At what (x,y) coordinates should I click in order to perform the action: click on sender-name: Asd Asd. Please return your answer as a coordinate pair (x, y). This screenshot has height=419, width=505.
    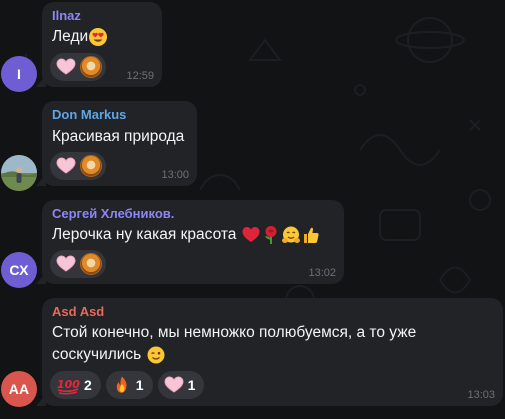
    Looking at the image, I should click on (78, 311).